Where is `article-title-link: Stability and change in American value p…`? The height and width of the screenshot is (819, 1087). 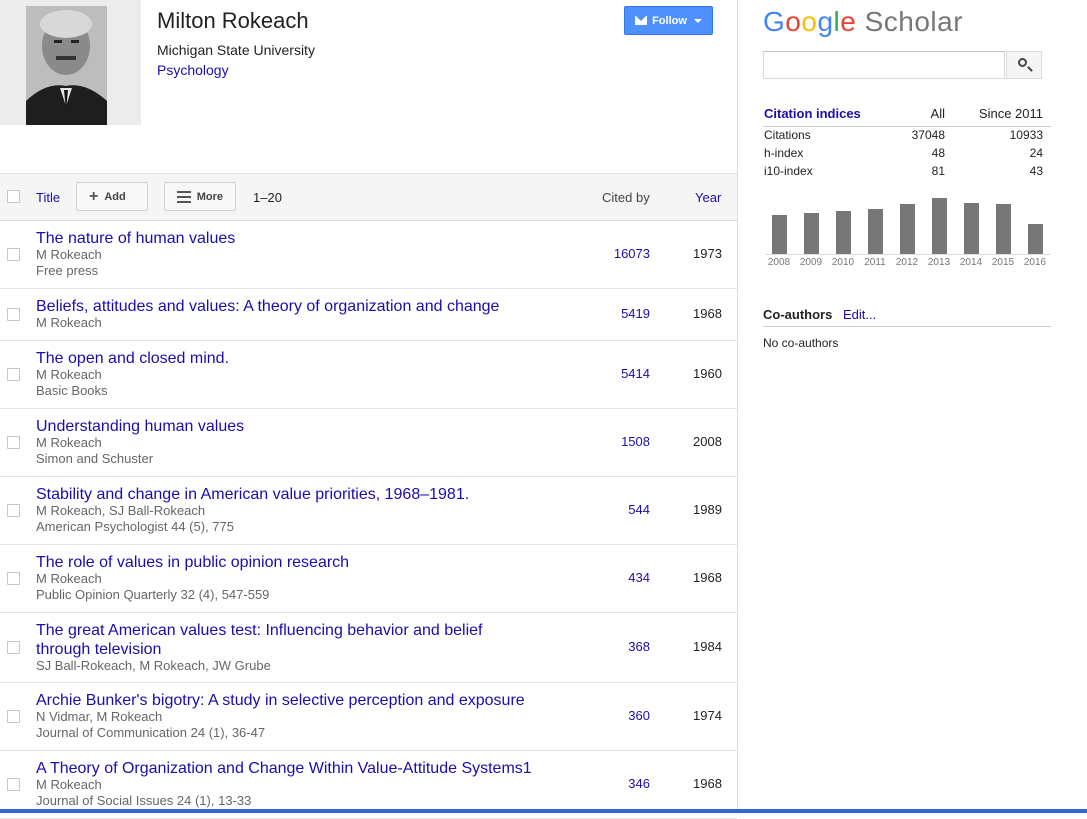
article-title-link: Stability and change in American value p… is located at coordinates (286, 494).